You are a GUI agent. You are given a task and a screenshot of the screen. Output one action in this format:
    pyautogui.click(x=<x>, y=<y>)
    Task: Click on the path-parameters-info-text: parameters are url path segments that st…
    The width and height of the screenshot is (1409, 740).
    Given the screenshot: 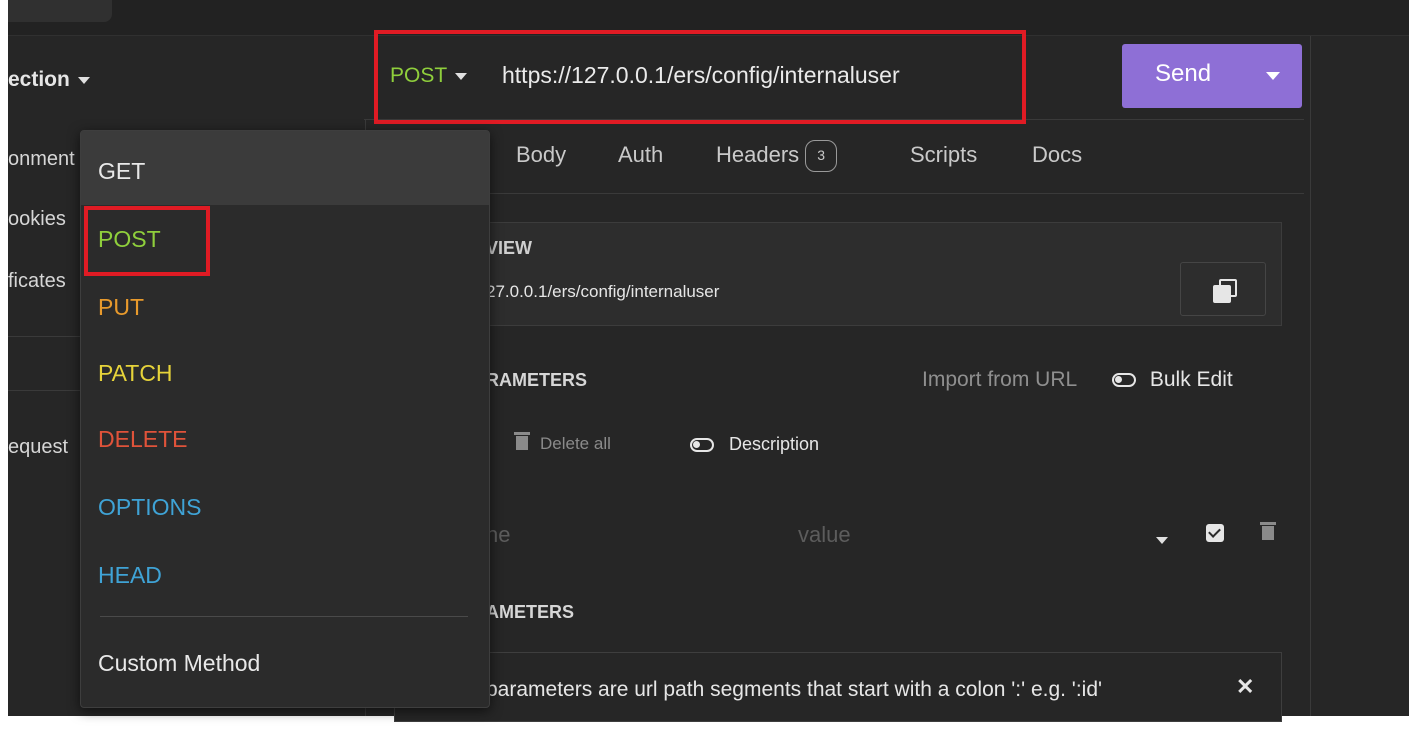 What is the action you would take?
    pyautogui.click(x=794, y=689)
    